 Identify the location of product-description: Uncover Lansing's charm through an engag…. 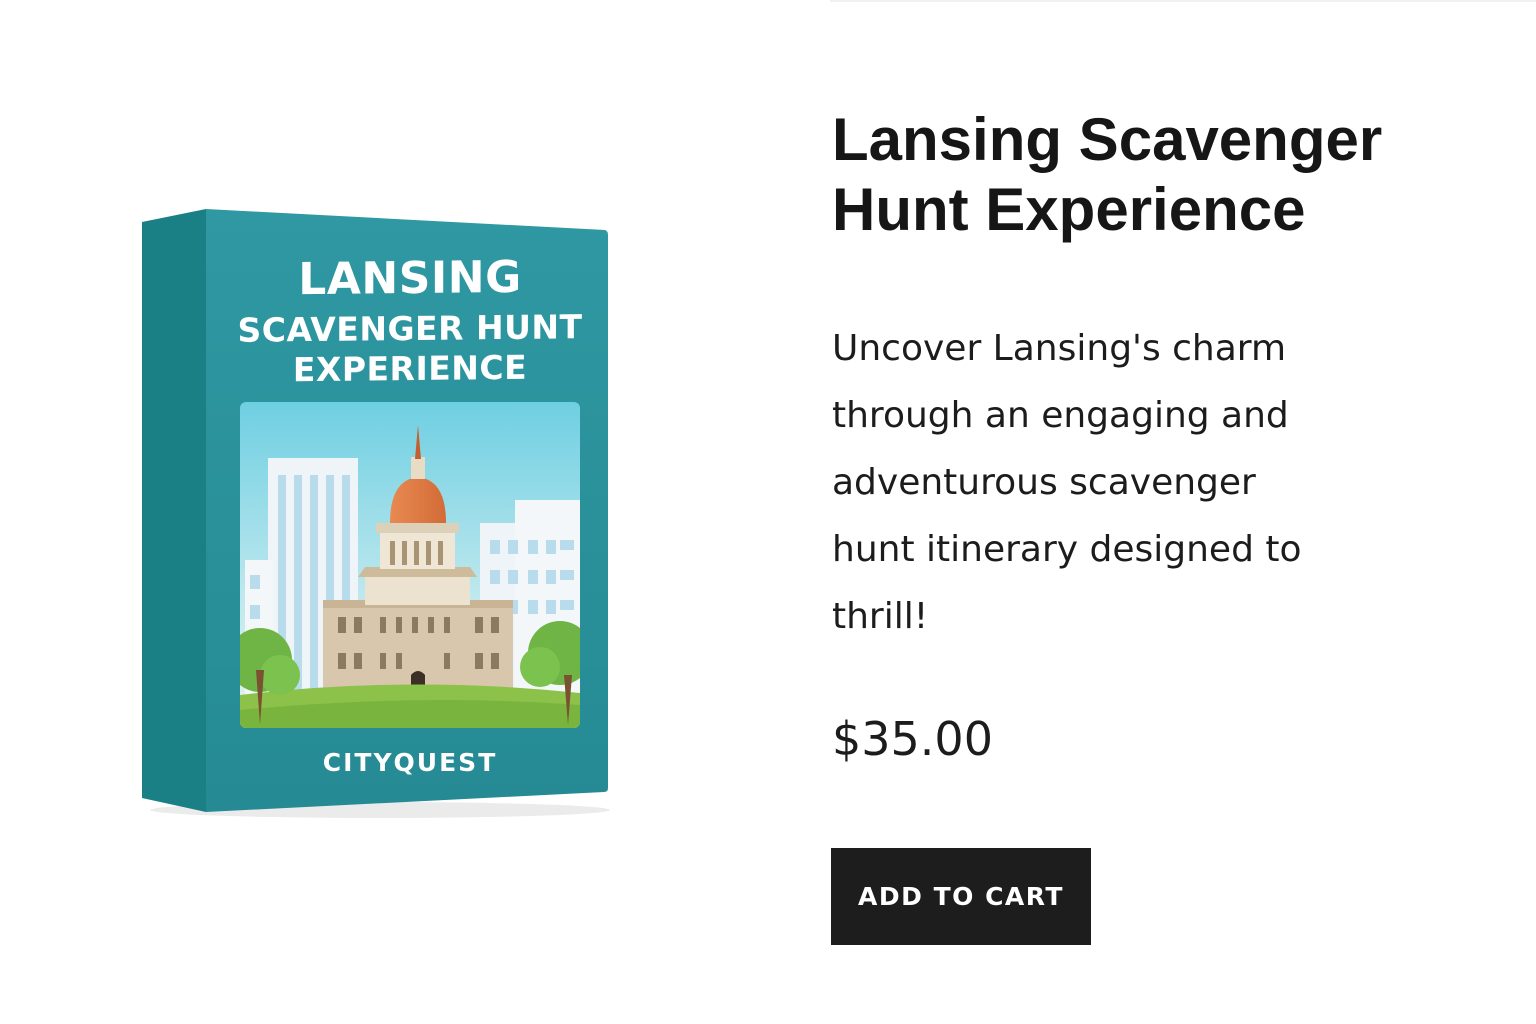
(1067, 482).